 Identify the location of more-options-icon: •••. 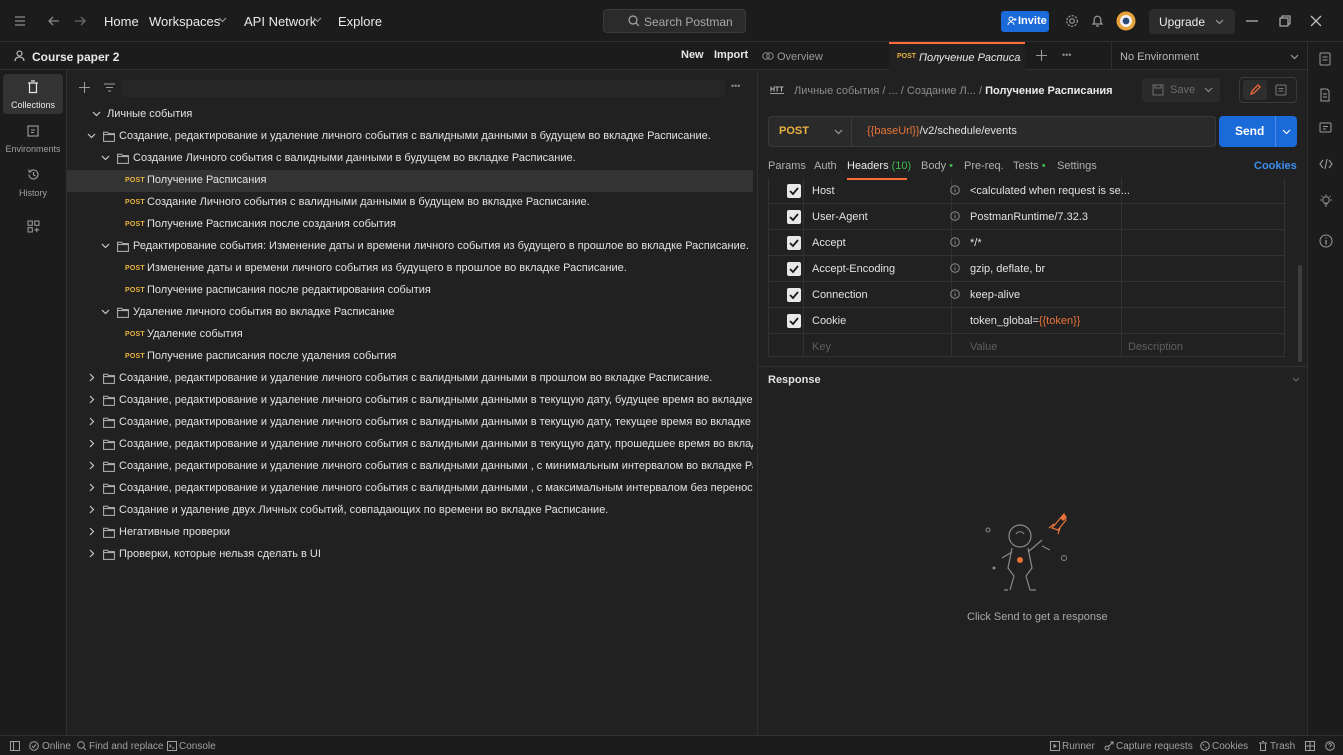
(735, 86).